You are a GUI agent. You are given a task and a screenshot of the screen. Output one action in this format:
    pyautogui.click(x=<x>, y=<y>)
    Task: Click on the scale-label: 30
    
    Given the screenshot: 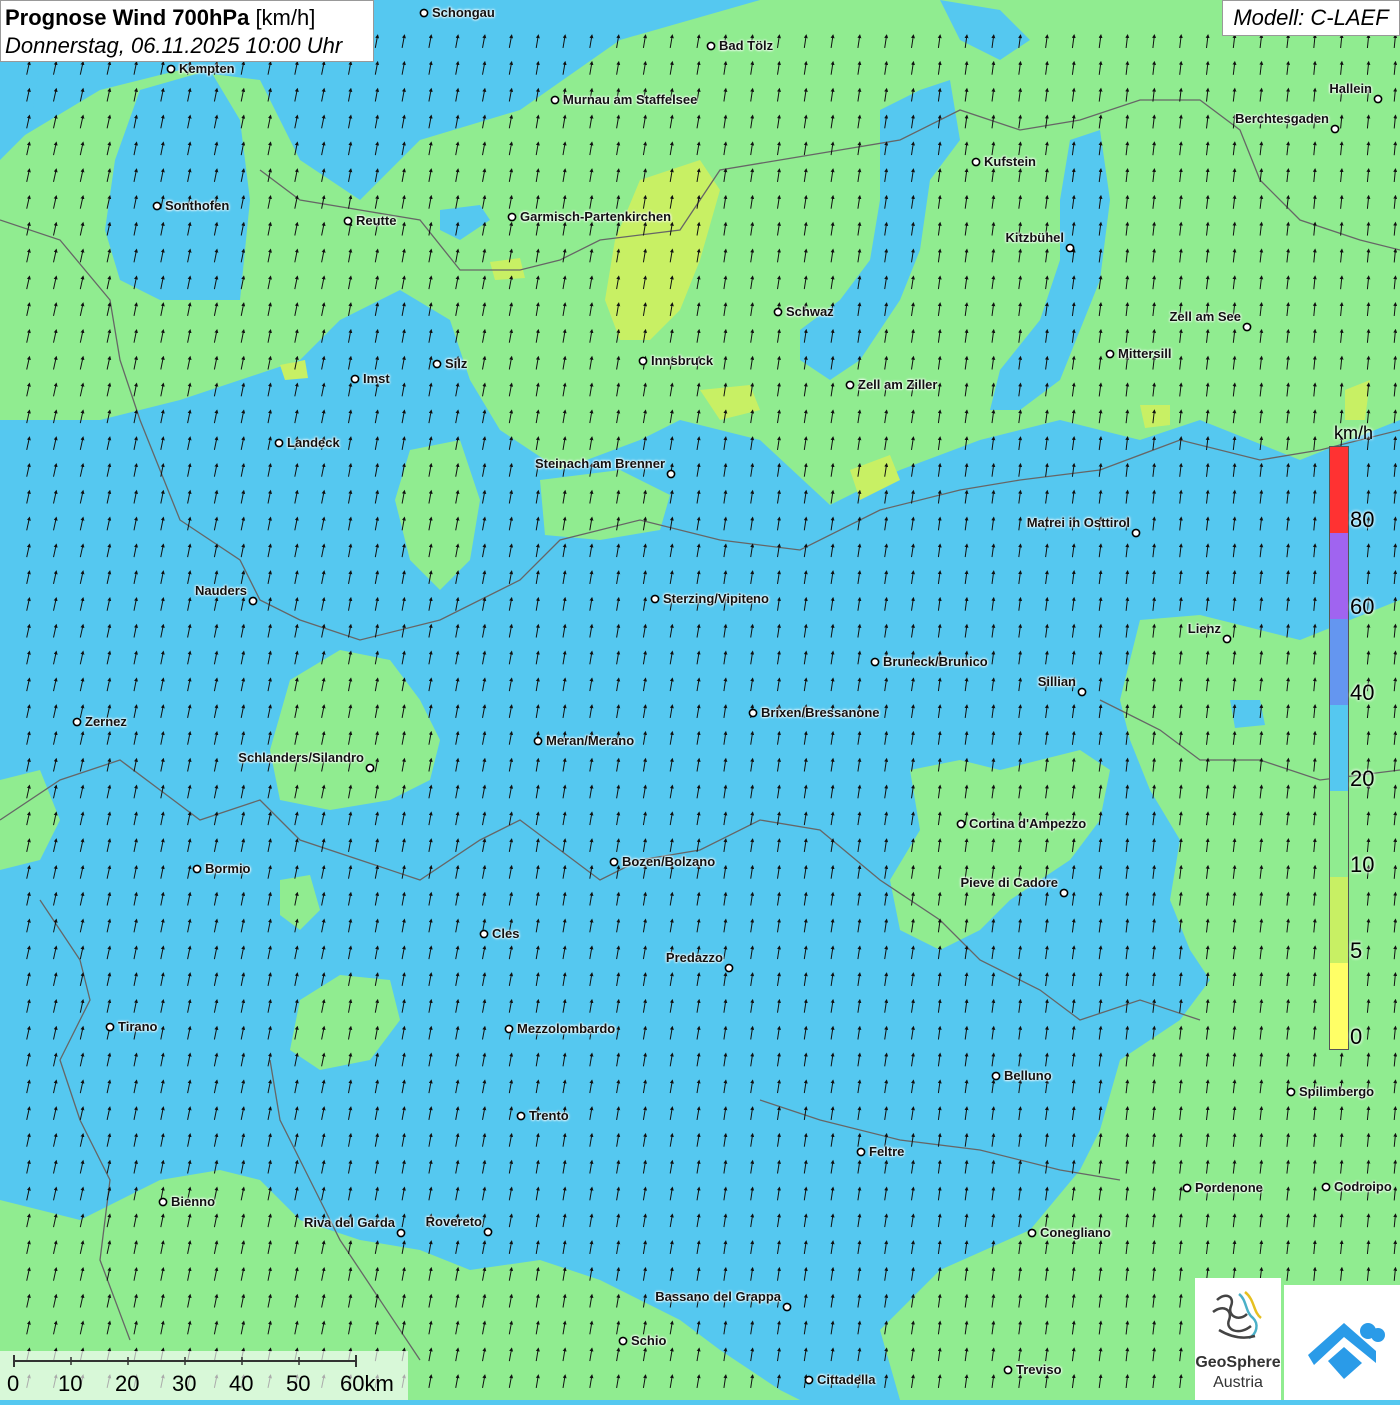 What is the action you would take?
    pyautogui.click(x=184, y=1383)
    